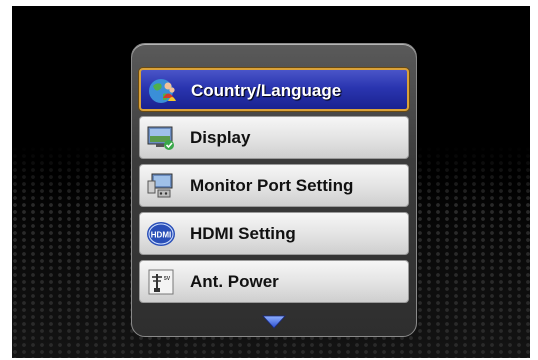  I want to click on menu-item-display: Display, so click(274, 137).